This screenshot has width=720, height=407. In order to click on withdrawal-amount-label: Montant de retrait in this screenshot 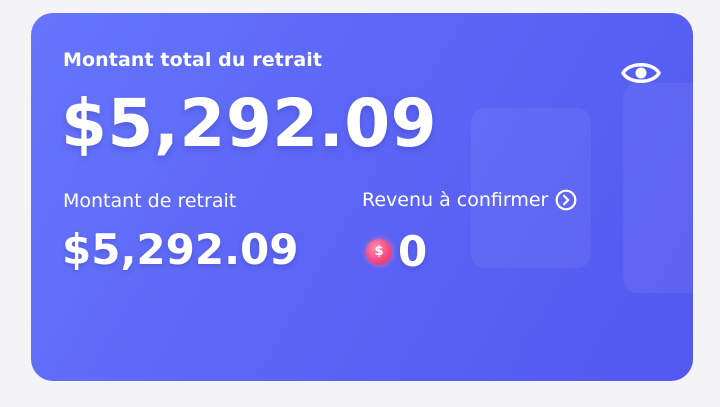, I will do `click(150, 201)`.